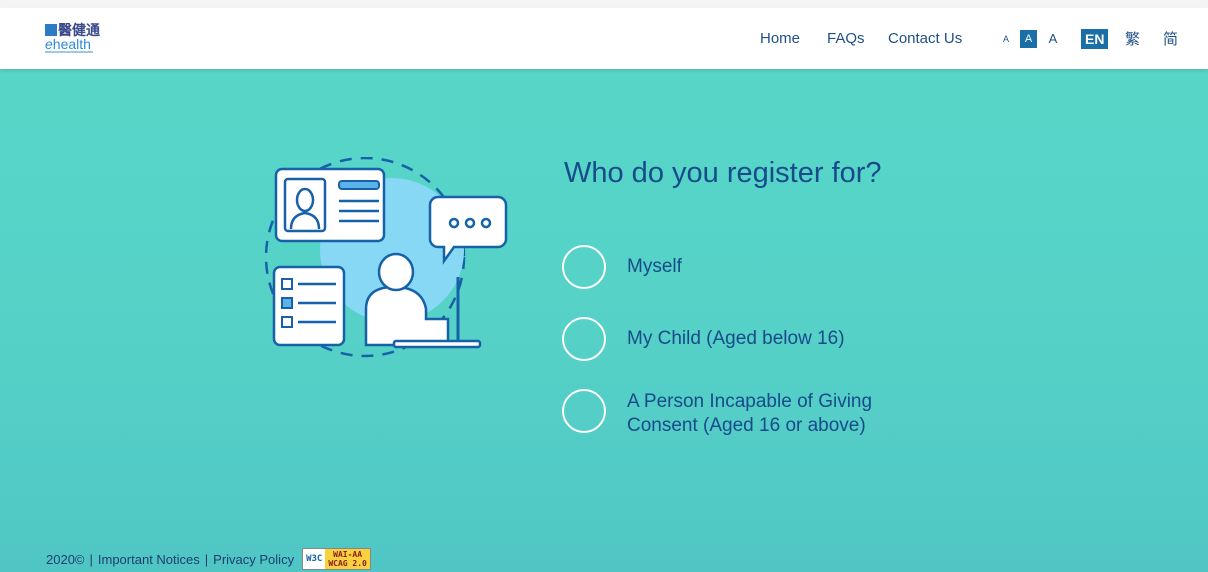 This screenshot has height=572, width=1208. I want to click on font-size-small-label: A, so click(1005, 38).